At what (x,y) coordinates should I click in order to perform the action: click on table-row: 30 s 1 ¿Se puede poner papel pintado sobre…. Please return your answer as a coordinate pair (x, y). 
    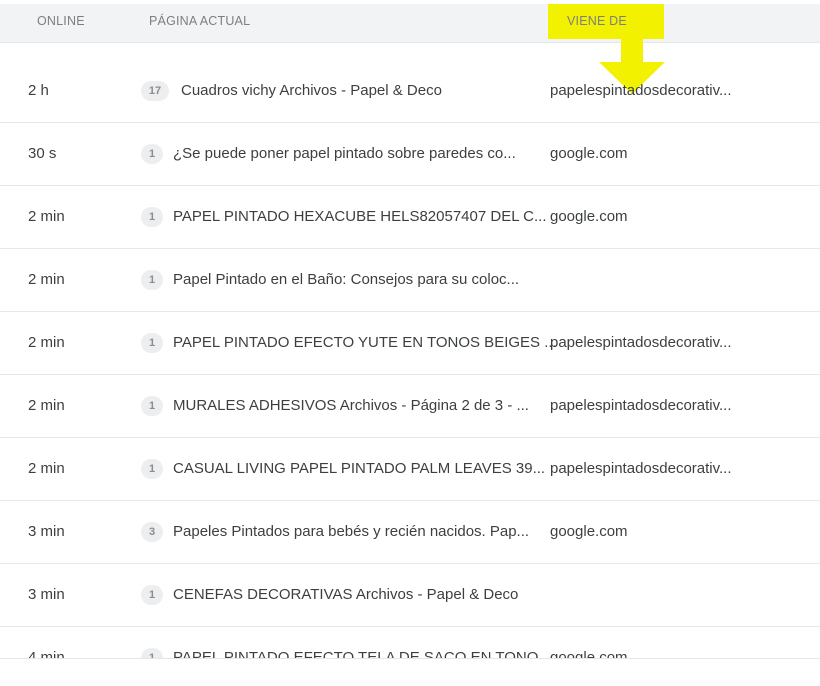
    Looking at the image, I should click on (410, 154).